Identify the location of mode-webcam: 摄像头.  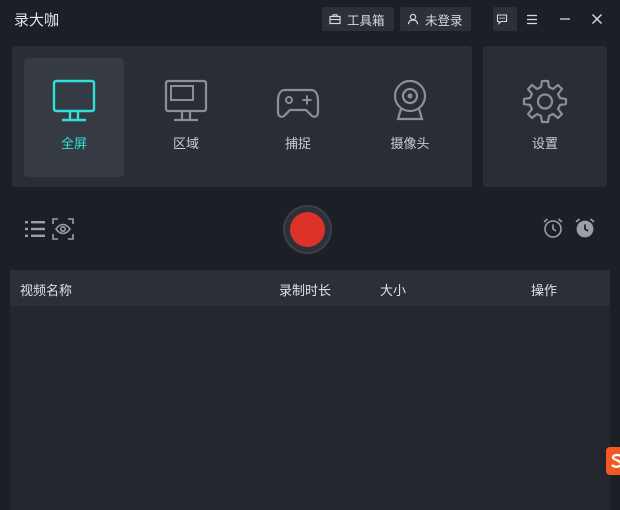
(410, 117).